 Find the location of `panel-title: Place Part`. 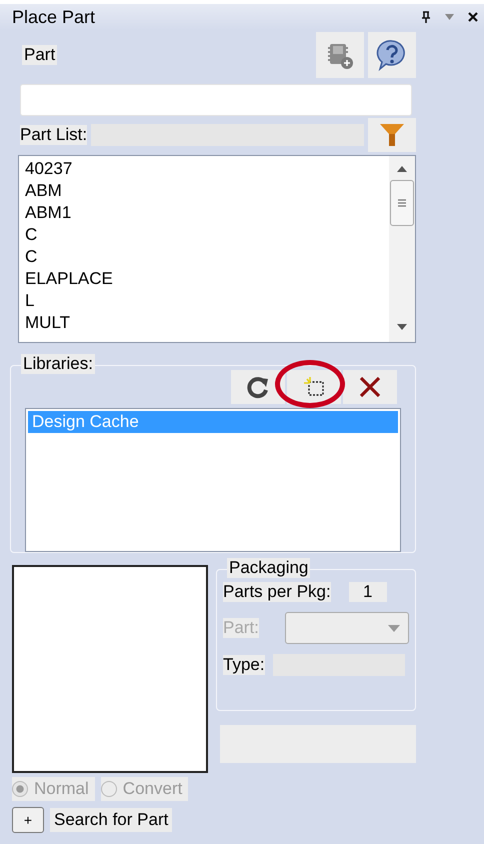

panel-title: Place Part is located at coordinates (54, 17).